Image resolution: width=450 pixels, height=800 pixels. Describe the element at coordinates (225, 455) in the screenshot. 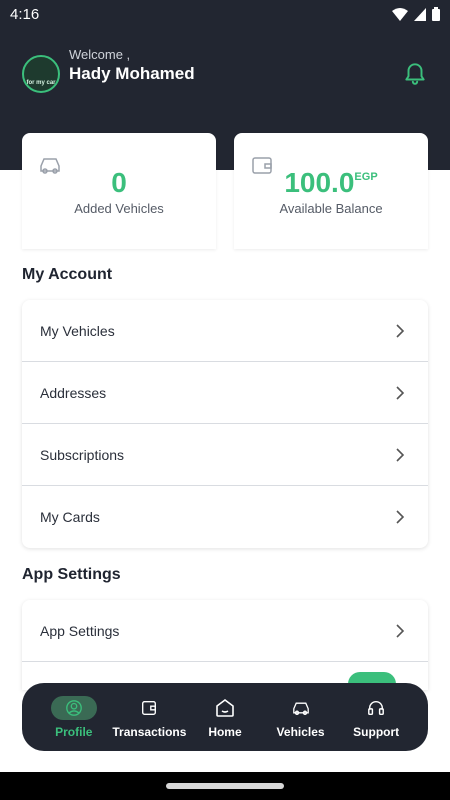

I see `menu-item-subscriptions: Subscriptions` at that location.